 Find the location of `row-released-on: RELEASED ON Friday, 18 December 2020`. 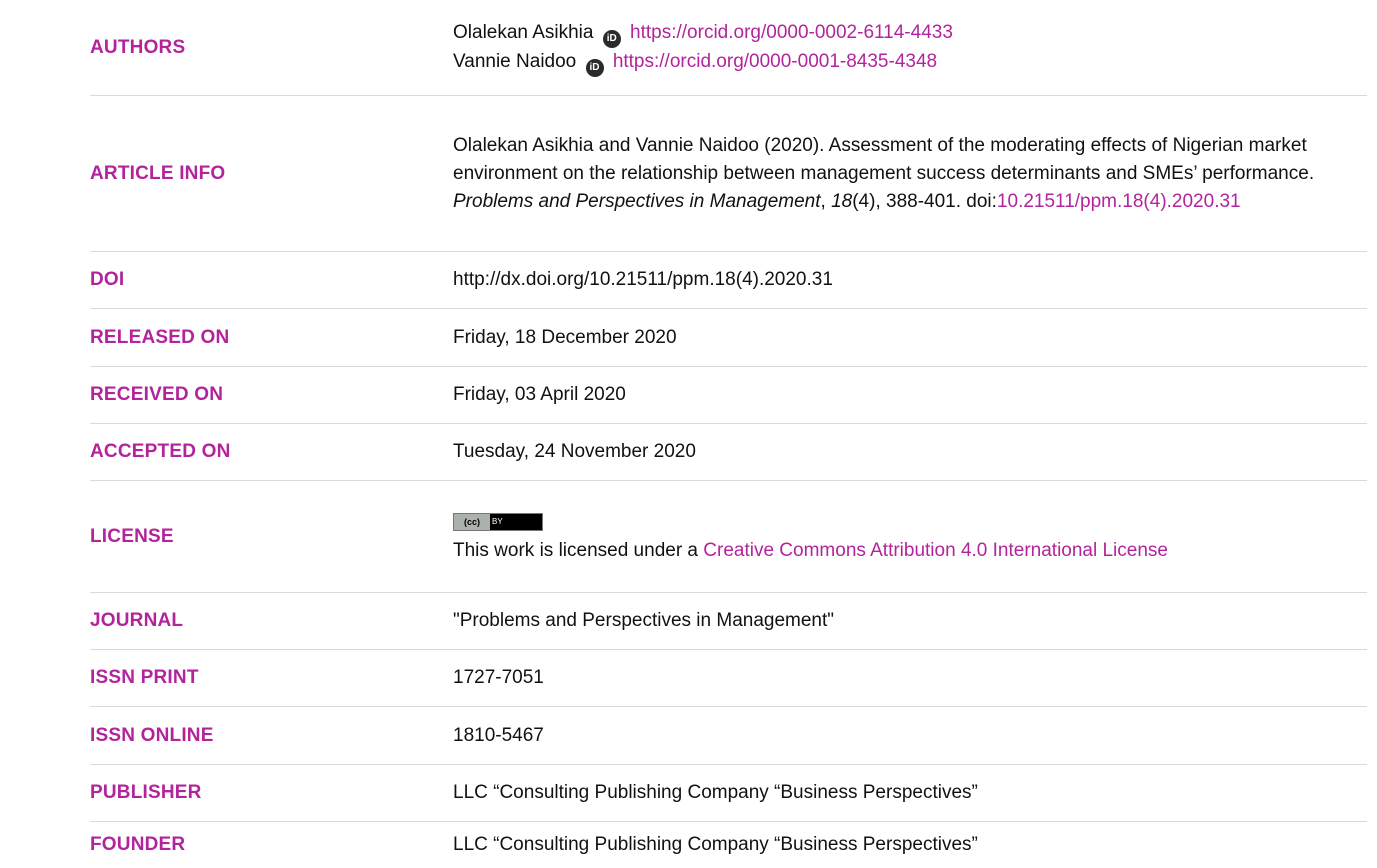

row-released-on: RELEASED ON Friday, 18 December 2020 is located at coordinates (728, 338).